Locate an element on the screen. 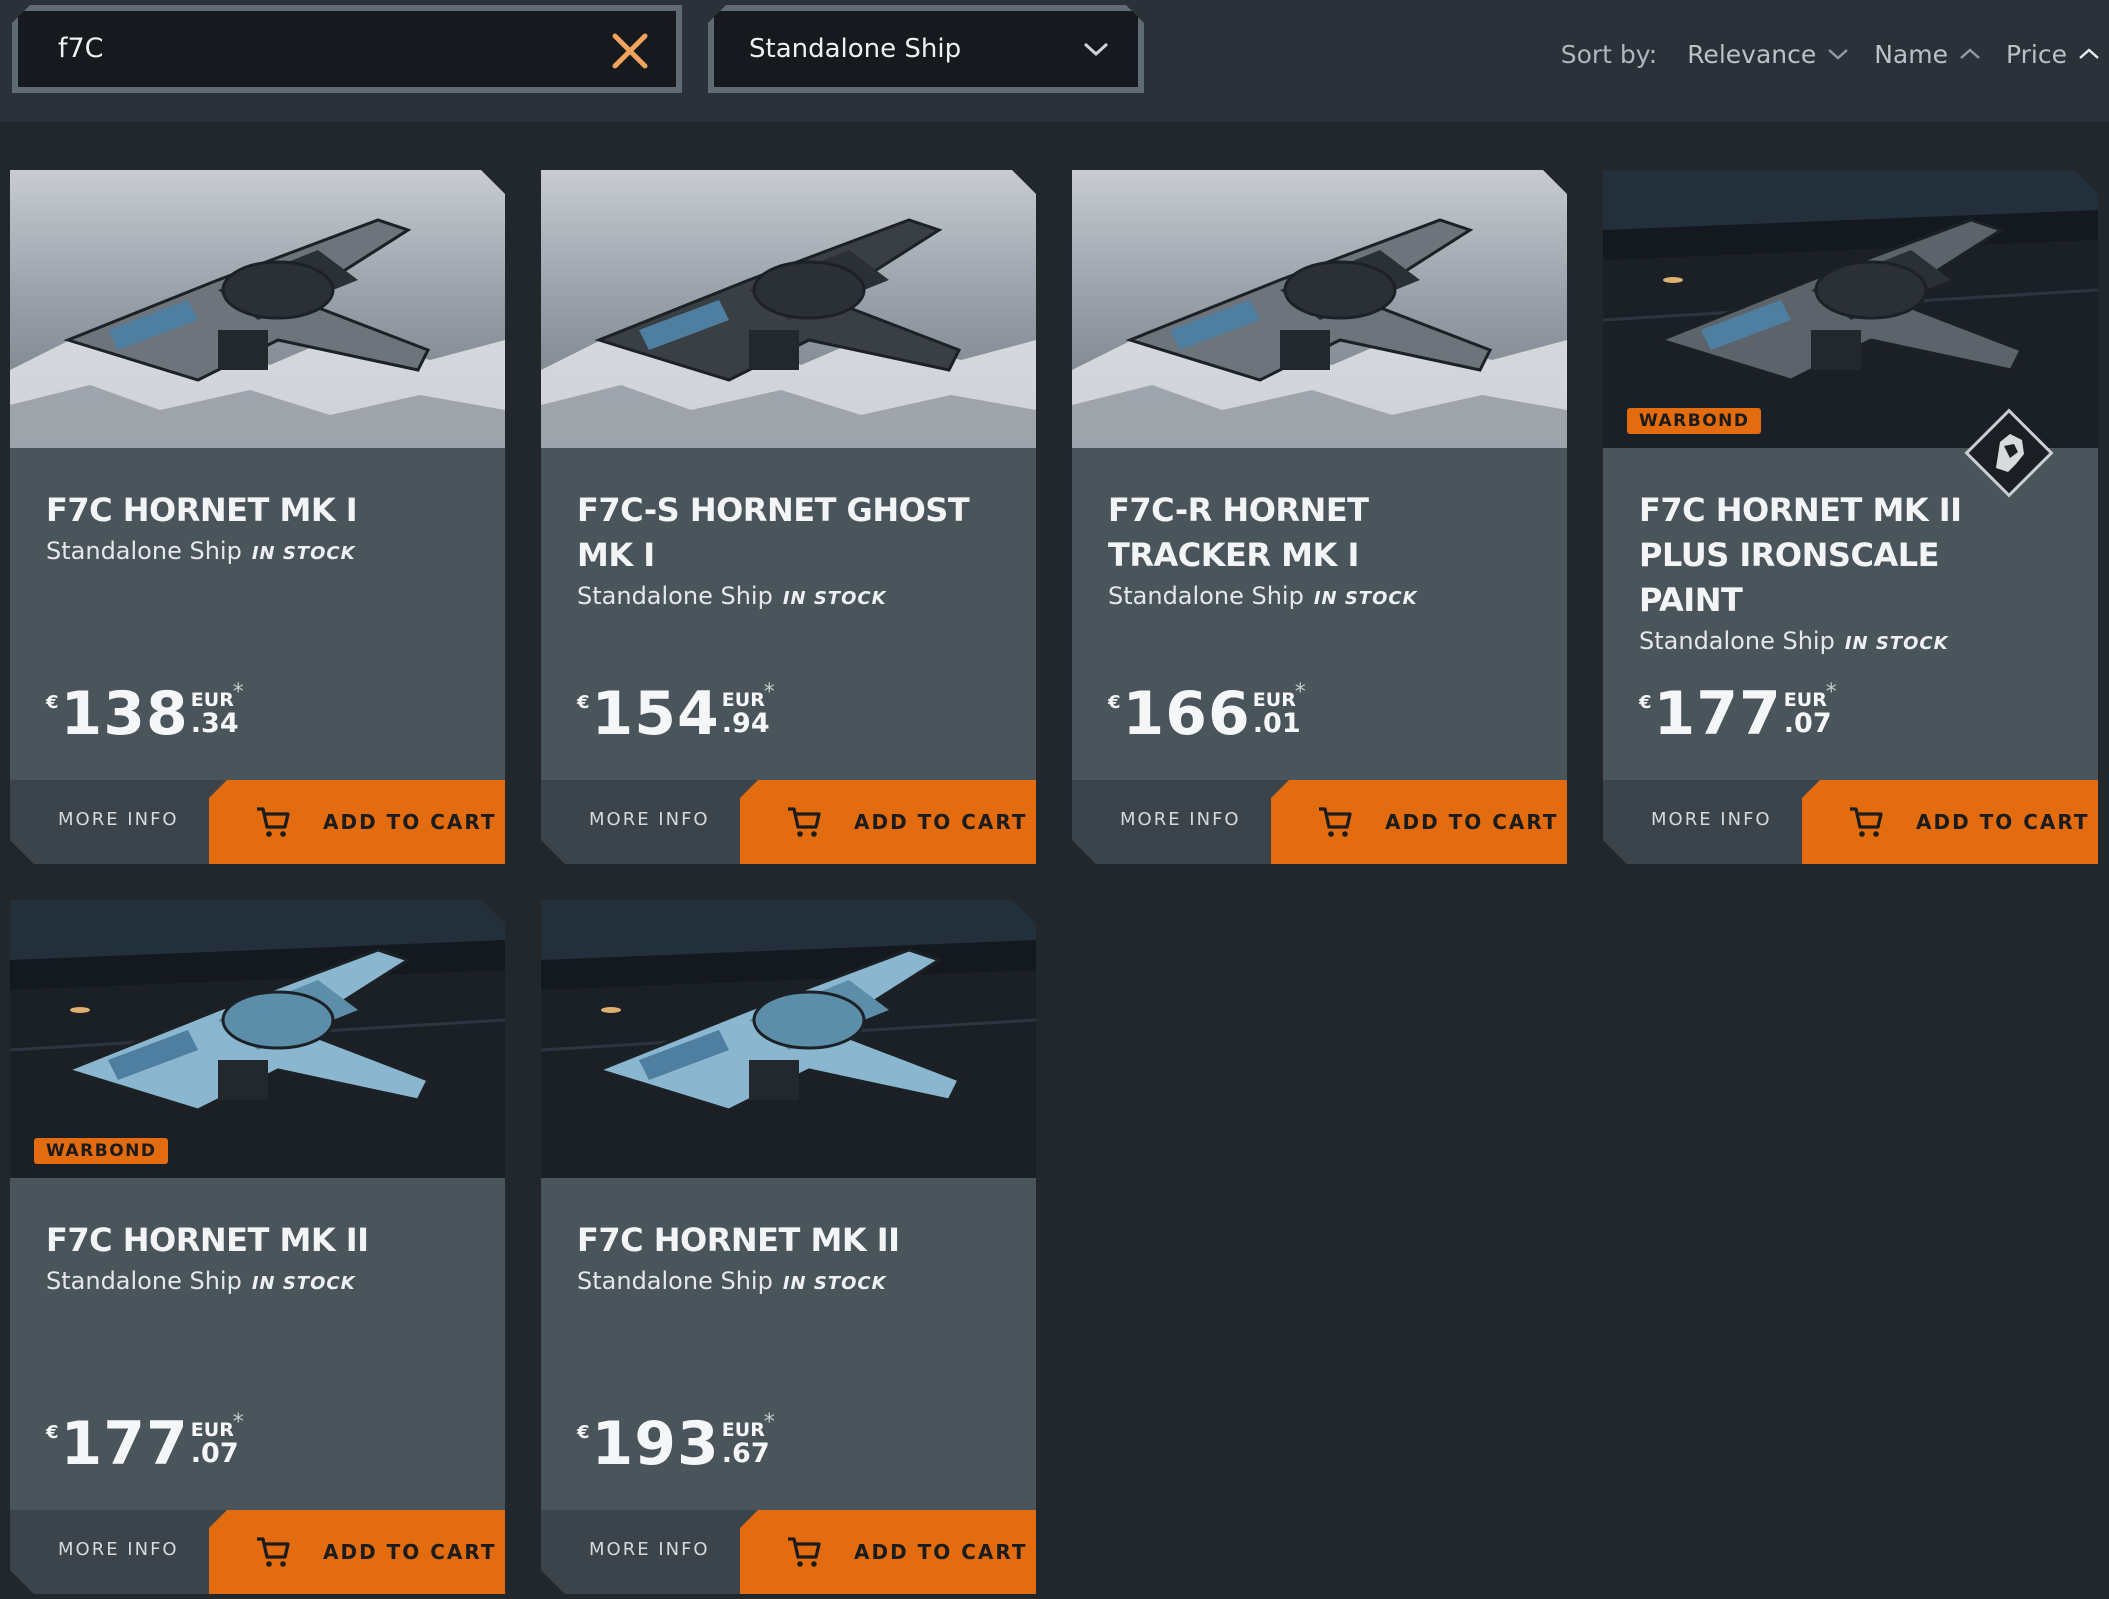  ship-image is located at coordinates (257, 1039).